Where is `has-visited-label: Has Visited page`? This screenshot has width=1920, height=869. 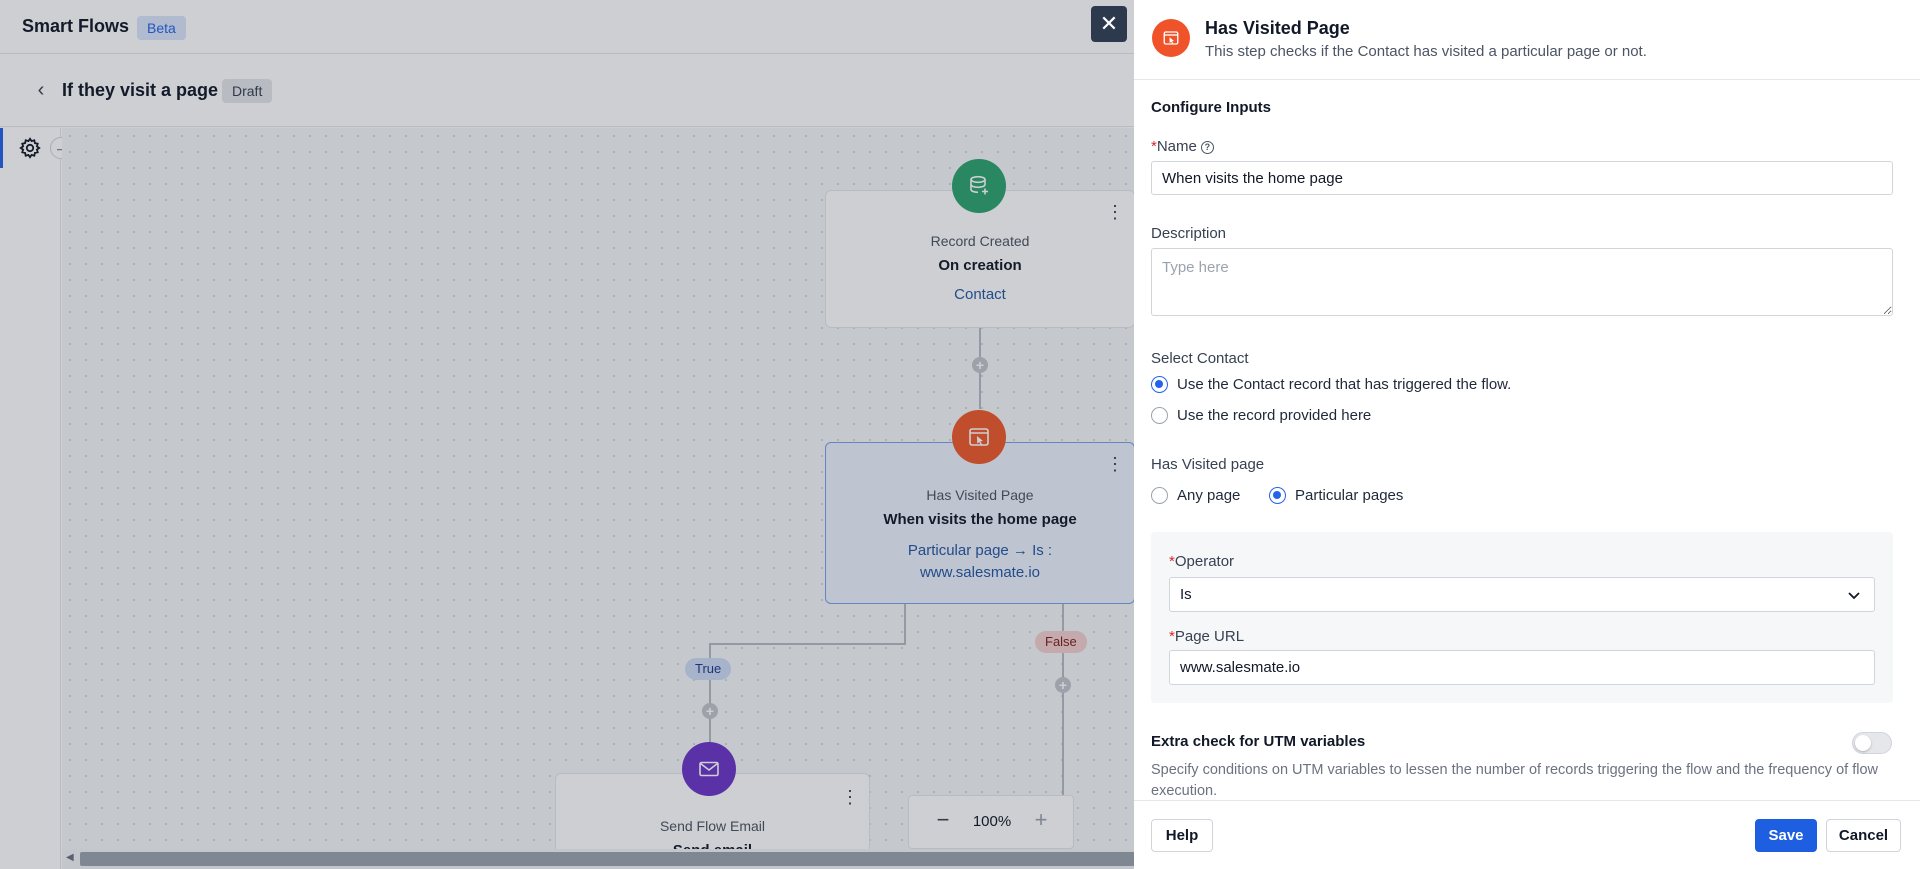 has-visited-label: Has Visited page is located at coordinates (1208, 464).